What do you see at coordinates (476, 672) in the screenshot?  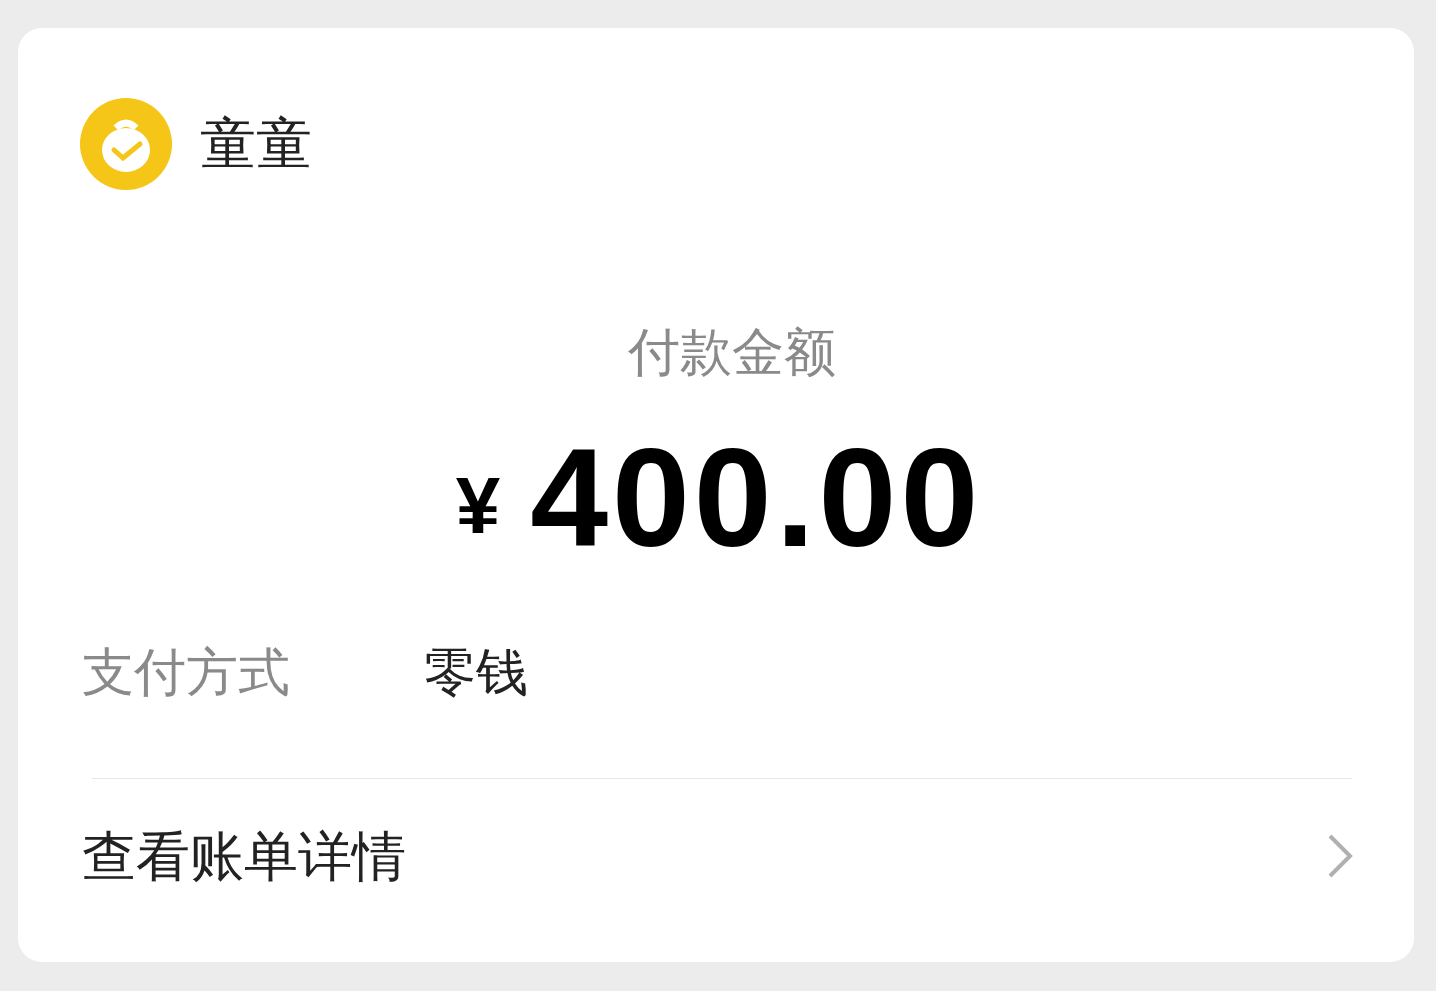 I see `payment-method-value: 零钱` at bounding box center [476, 672].